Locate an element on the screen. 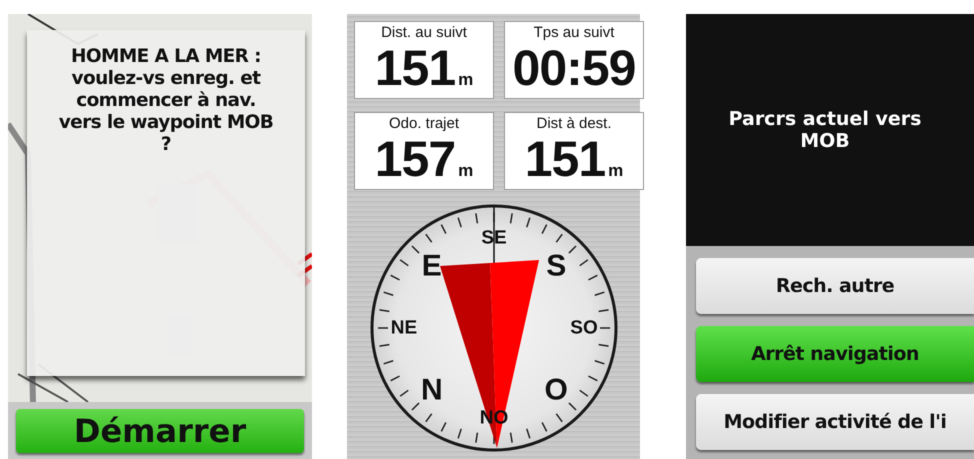 The height and width of the screenshot is (459, 974). compass-label: S is located at coordinates (556, 265).